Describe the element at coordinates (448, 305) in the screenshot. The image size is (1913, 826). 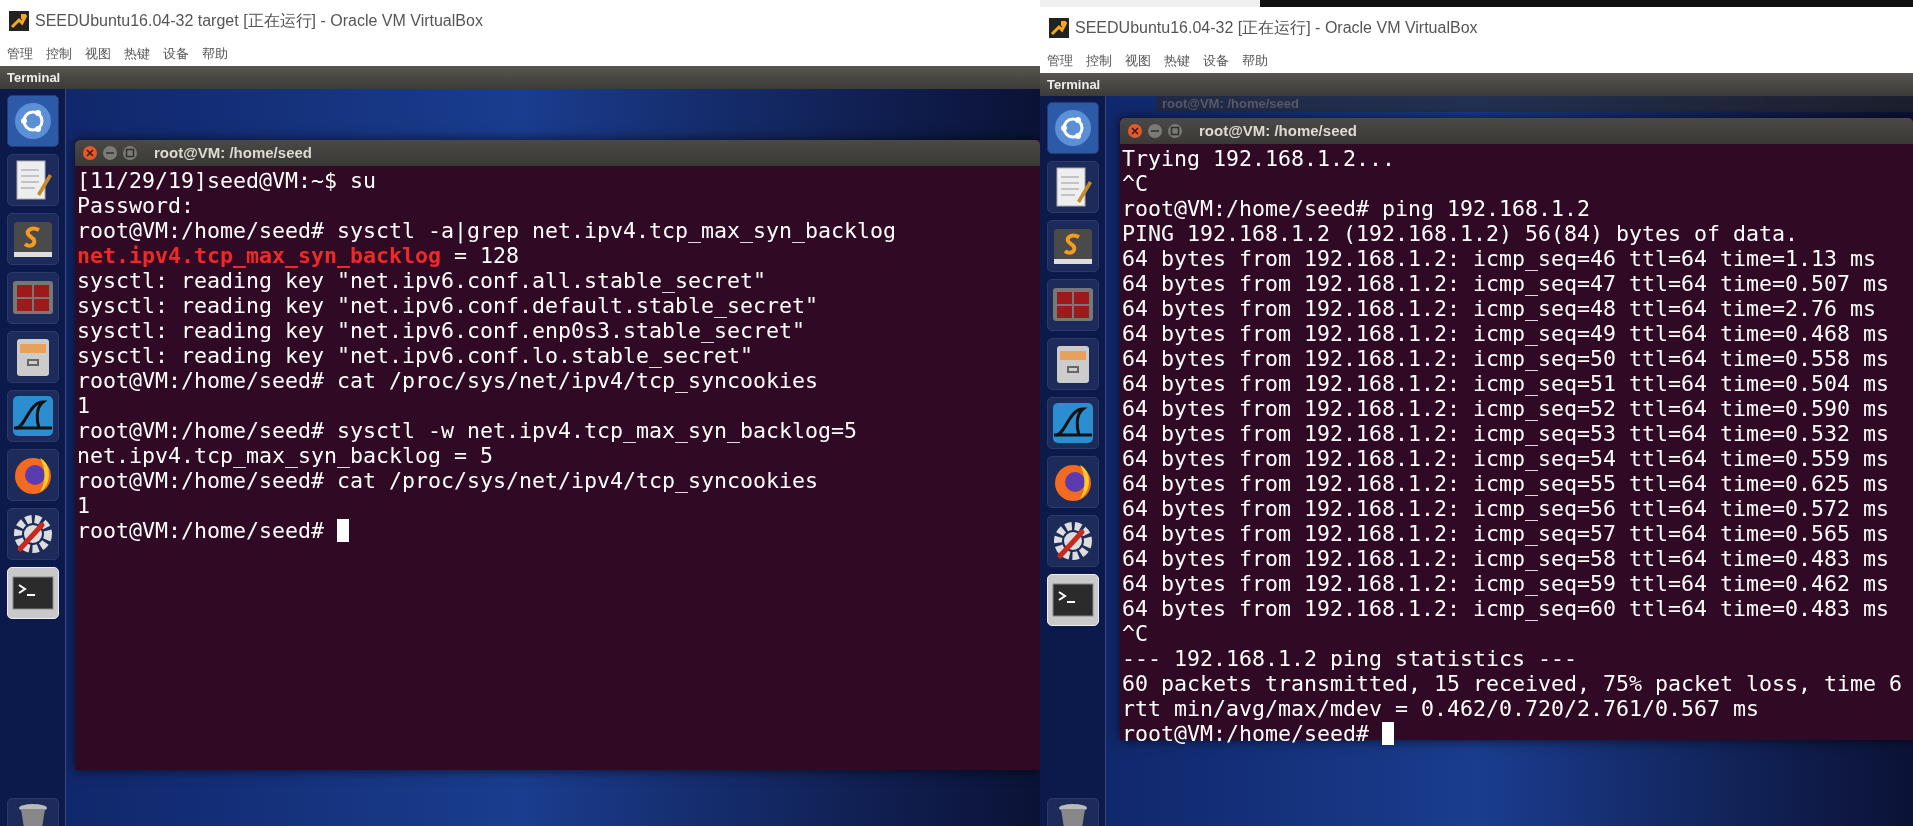
I see `terminal-line: sysctl: reading key "net.ipv6.conf.default.stable_secret"` at that location.